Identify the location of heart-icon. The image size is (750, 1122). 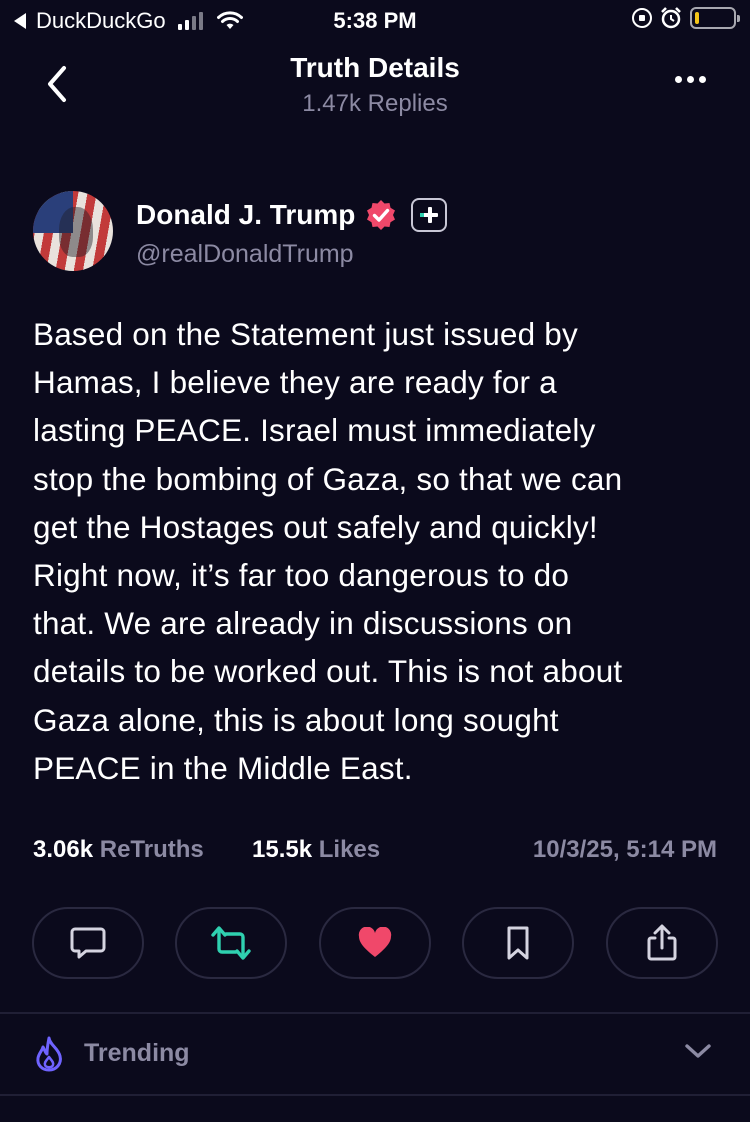
(375, 942).